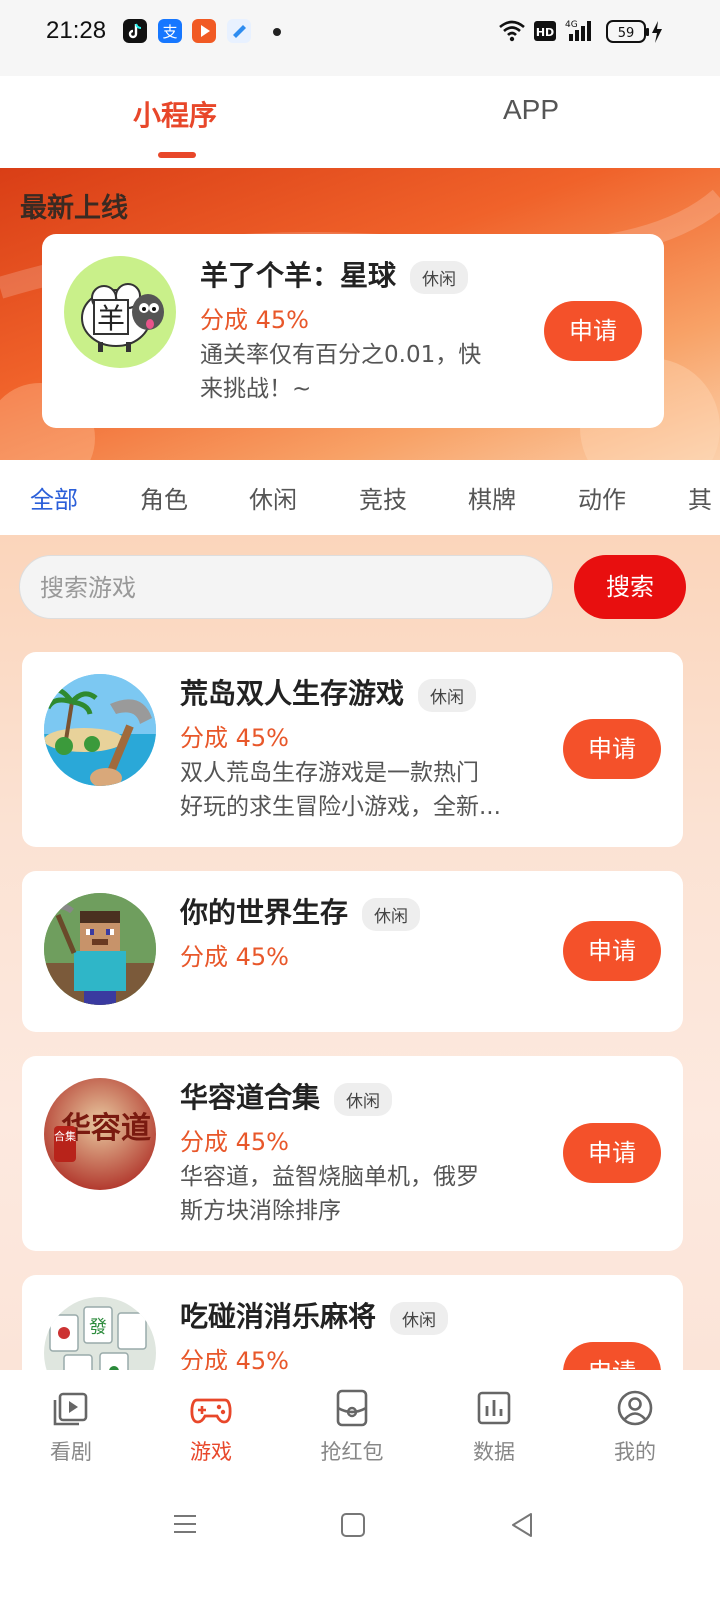 Image resolution: width=720 pixels, height=1600 pixels. What do you see at coordinates (256, 389) in the screenshot?
I see `featured-game-desc-line2: 来挑战！~` at bounding box center [256, 389].